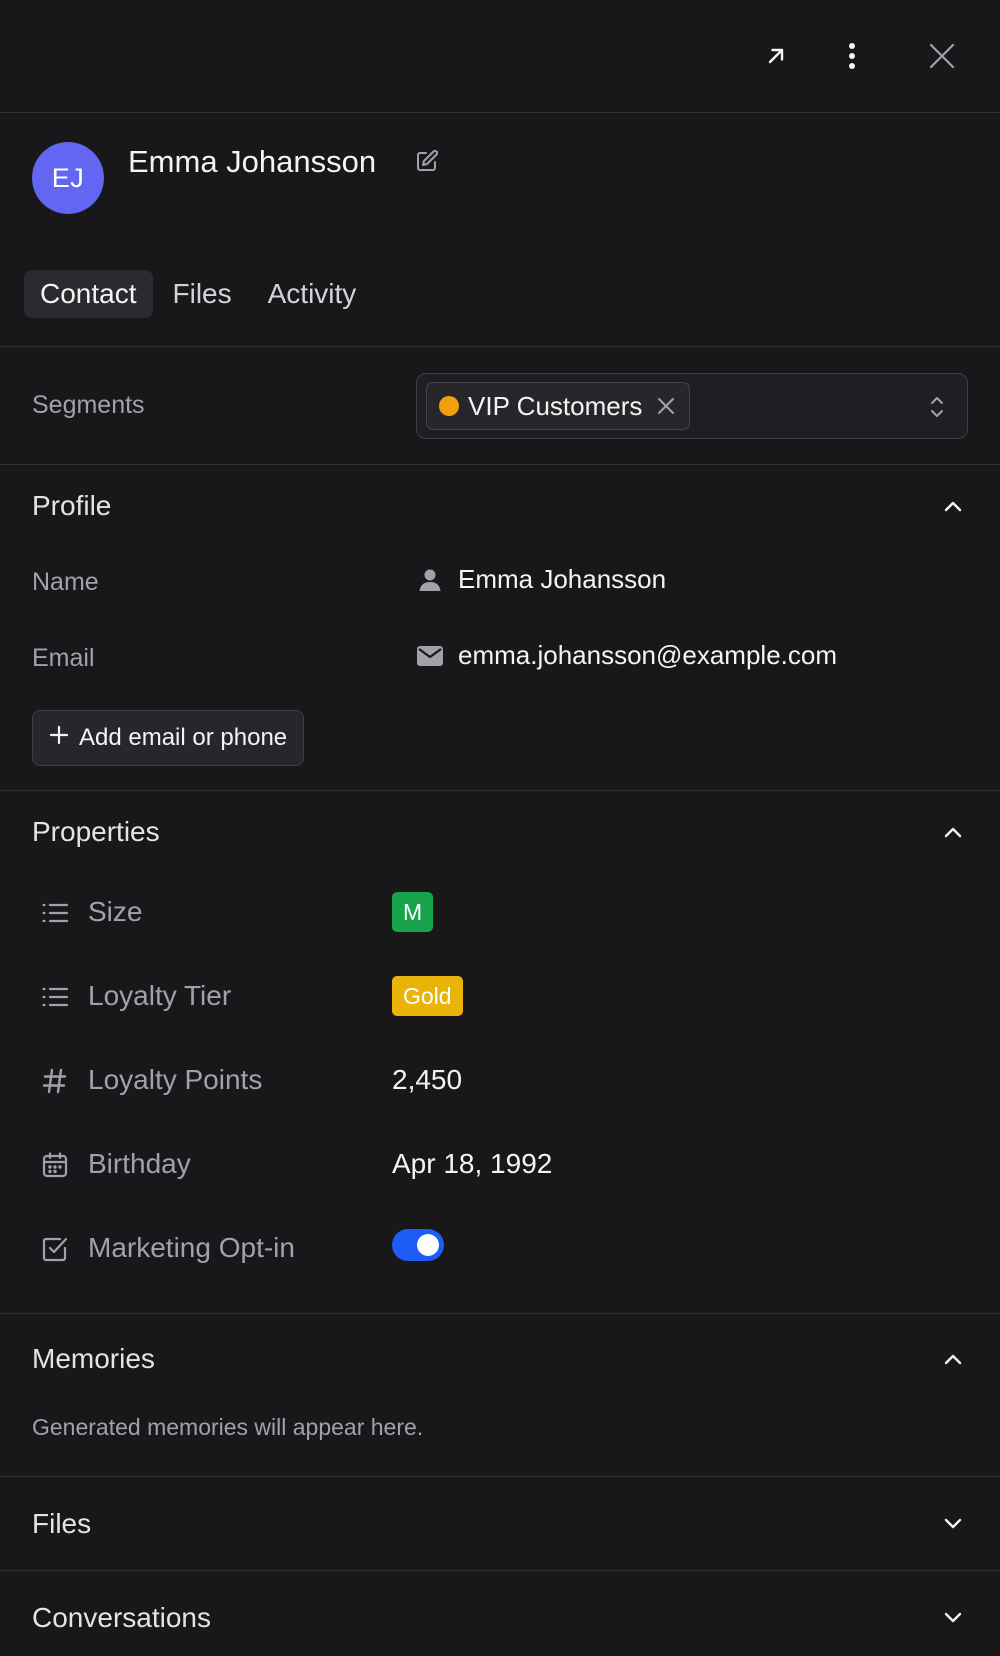  Describe the element at coordinates (430, 656) in the screenshot. I see `mail-icon` at that location.